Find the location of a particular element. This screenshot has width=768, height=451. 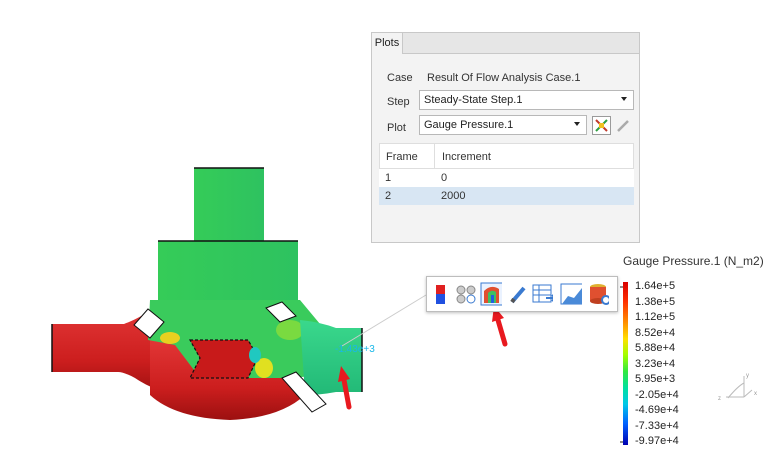

mesh-top-stem is located at coordinates (229, 206).